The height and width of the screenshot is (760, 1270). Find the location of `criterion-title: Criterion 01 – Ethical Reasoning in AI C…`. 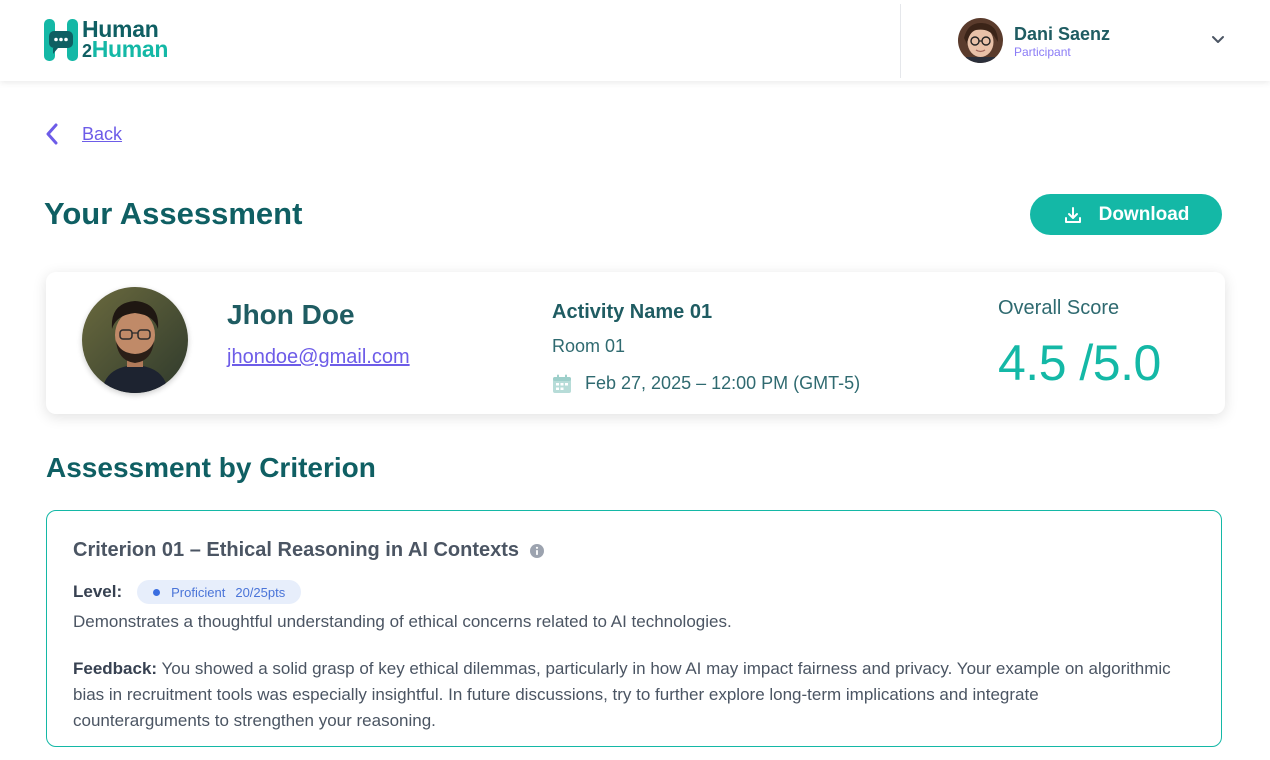

criterion-title: Criterion 01 – Ethical Reasoning in AI C… is located at coordinates (296, 550).